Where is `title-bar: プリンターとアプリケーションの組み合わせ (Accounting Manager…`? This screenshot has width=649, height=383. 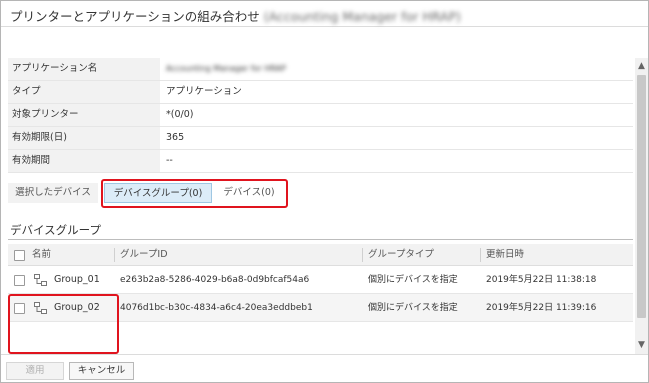
title-bar: プリンターとアプリケーションの組み合わせ (Accounting Manager… is located at coordinates (324, 14).